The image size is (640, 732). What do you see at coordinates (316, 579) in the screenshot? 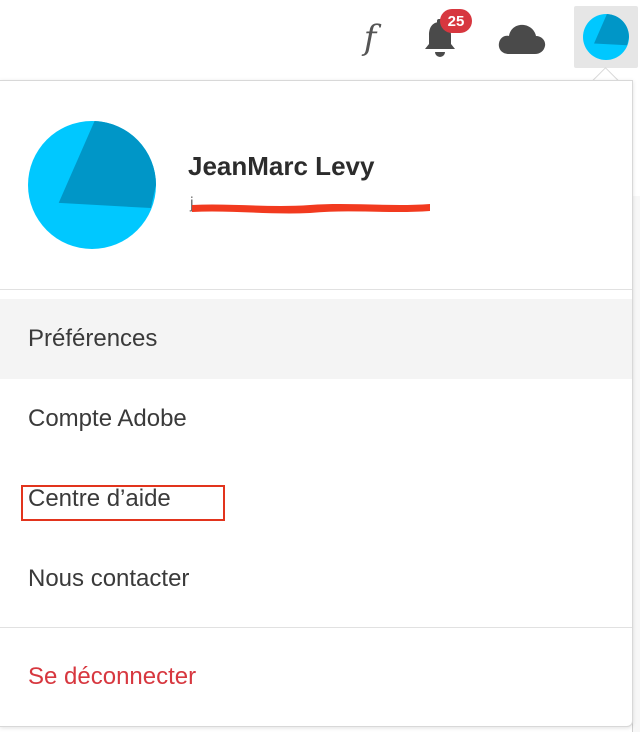
I see `menu-item-contact-us: Nous contacter` at bounding box center [316, 579].